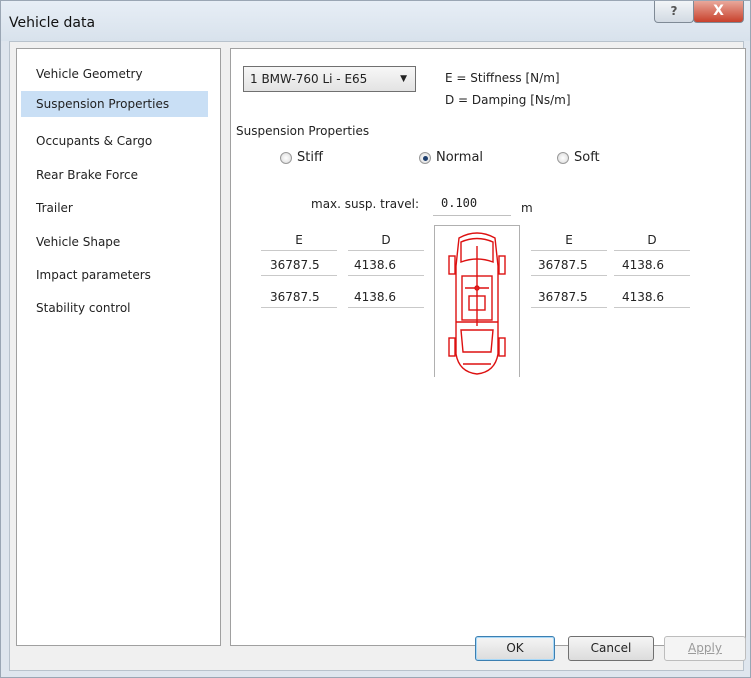  What do you see at coordinates (569, 240) in the screenshot?
I see `right-e-header: E` at bounding box center [569, 240].